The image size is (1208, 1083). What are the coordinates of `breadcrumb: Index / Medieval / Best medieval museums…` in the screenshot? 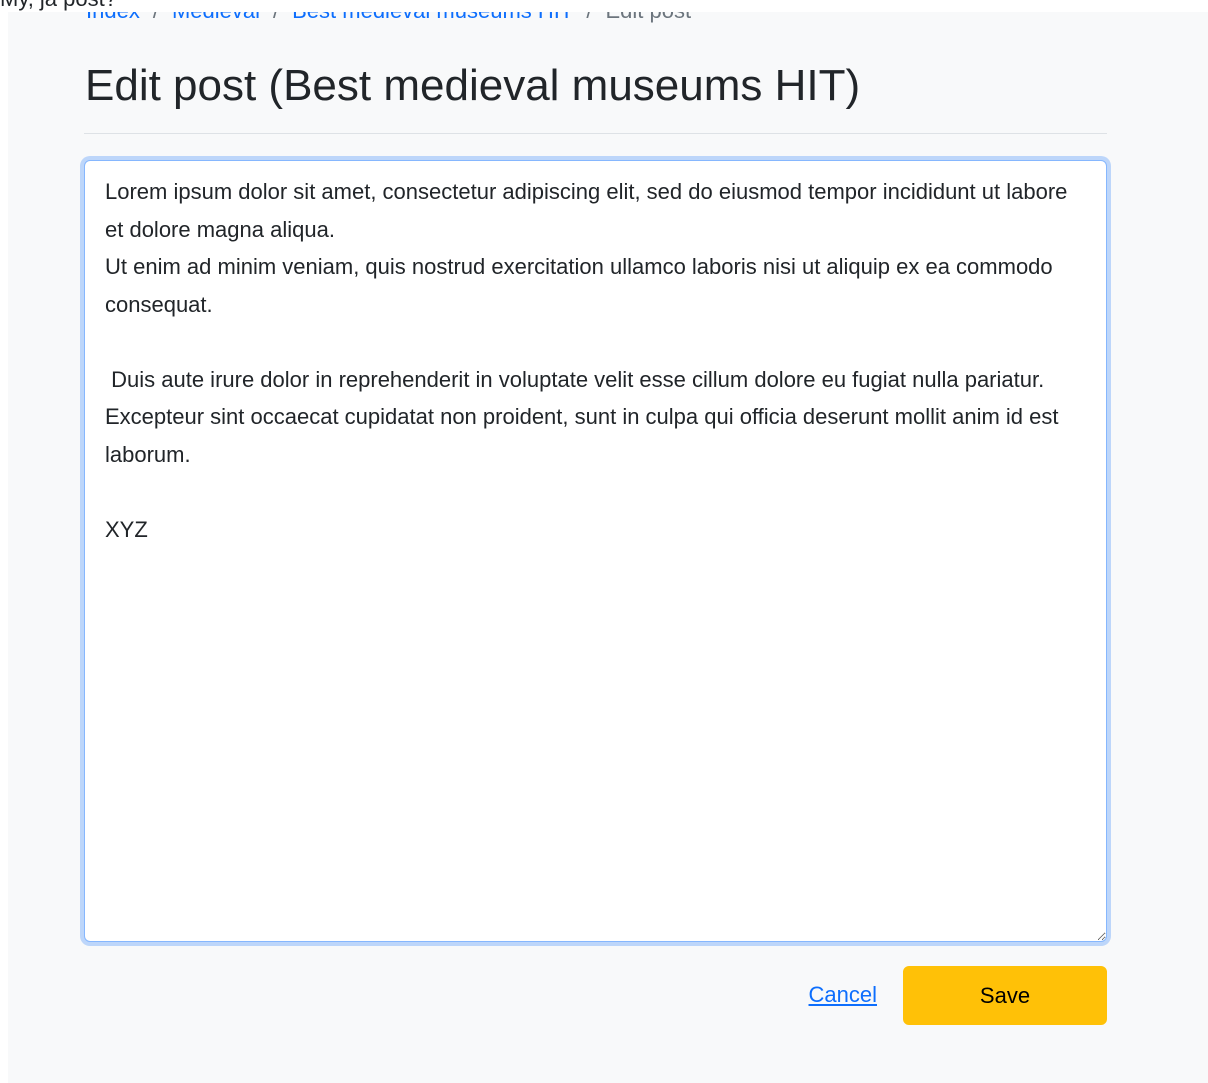 It's located at (388, 18).